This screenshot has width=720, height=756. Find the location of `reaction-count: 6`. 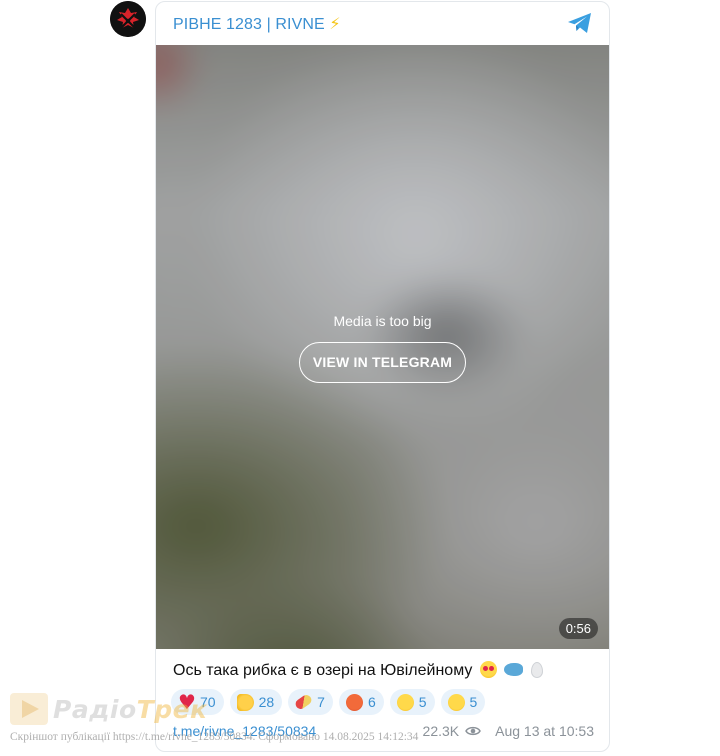

reaction-count: 6 is located at coordinates (371, 702).